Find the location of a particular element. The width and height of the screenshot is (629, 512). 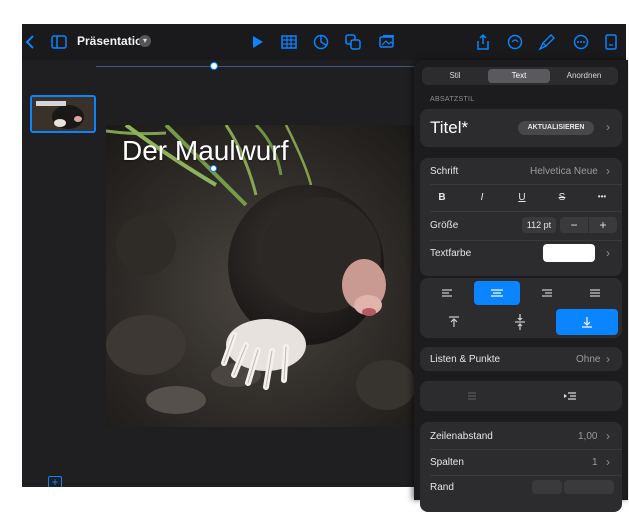

outdent-icon is located at coordinates (472, 396).